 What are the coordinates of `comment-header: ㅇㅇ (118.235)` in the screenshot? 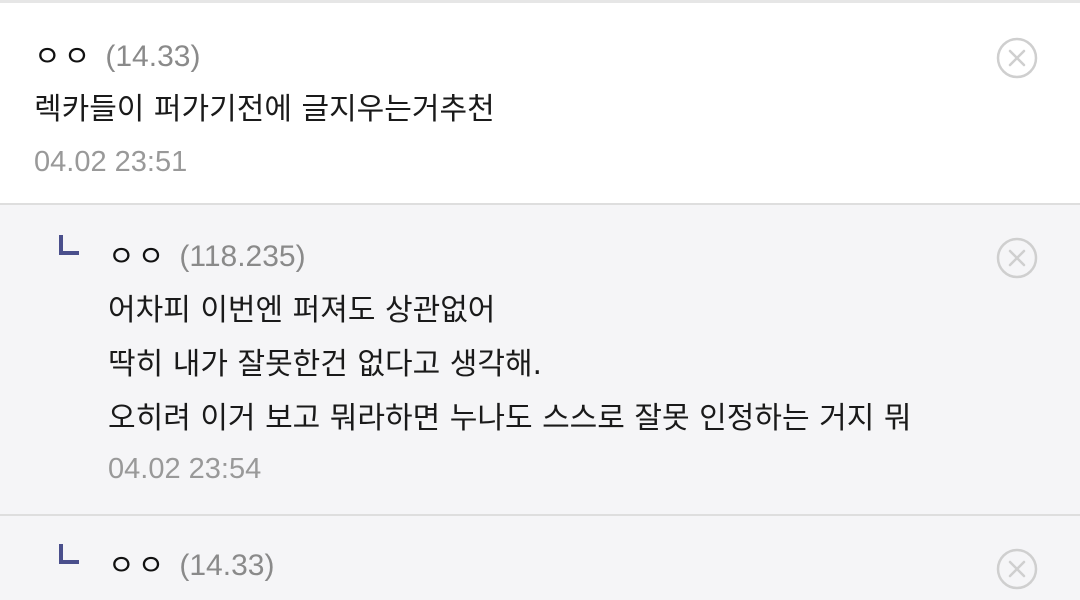 It's located at (207, 254).